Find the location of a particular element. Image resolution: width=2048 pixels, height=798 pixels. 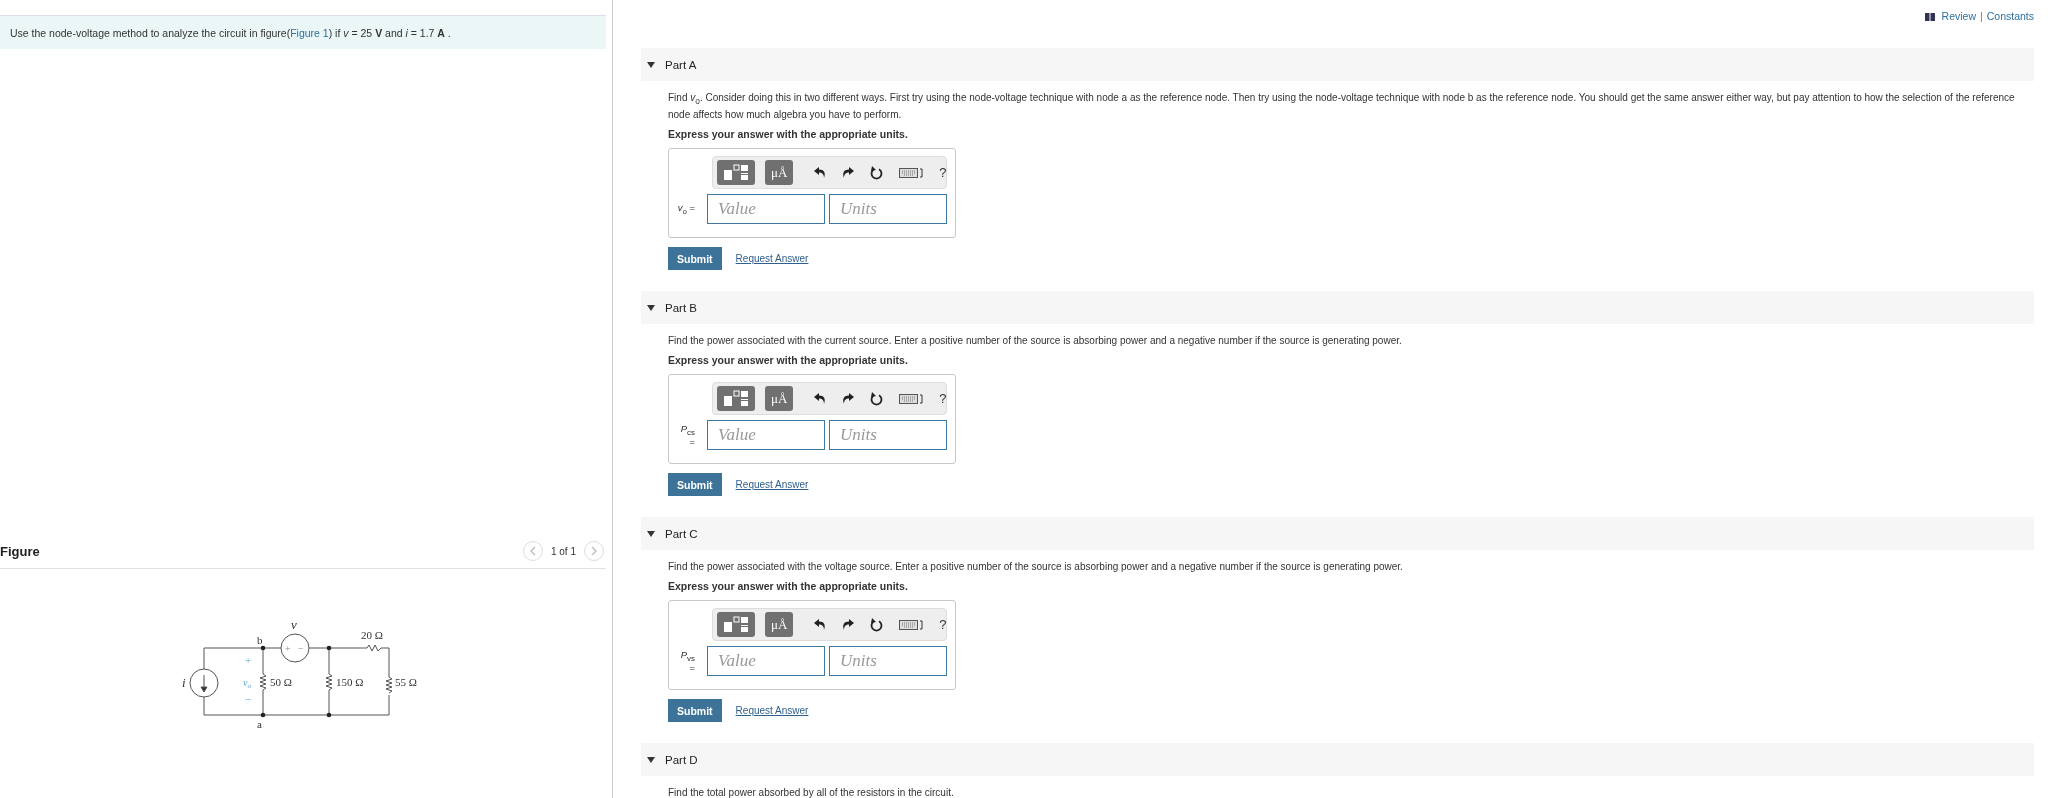

plus-sign: + is located at coordinates (248, 660).